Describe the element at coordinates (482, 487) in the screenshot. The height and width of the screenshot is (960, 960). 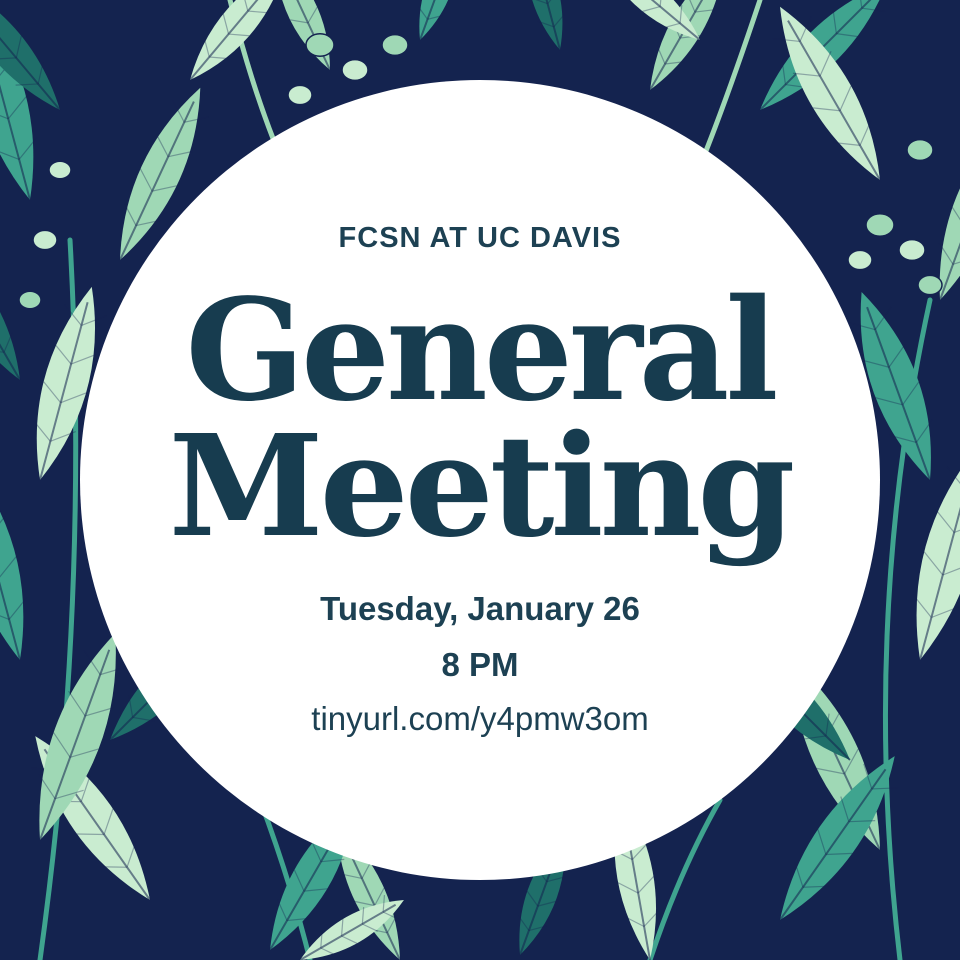
I see `title-line-2: Meeting` at that location.